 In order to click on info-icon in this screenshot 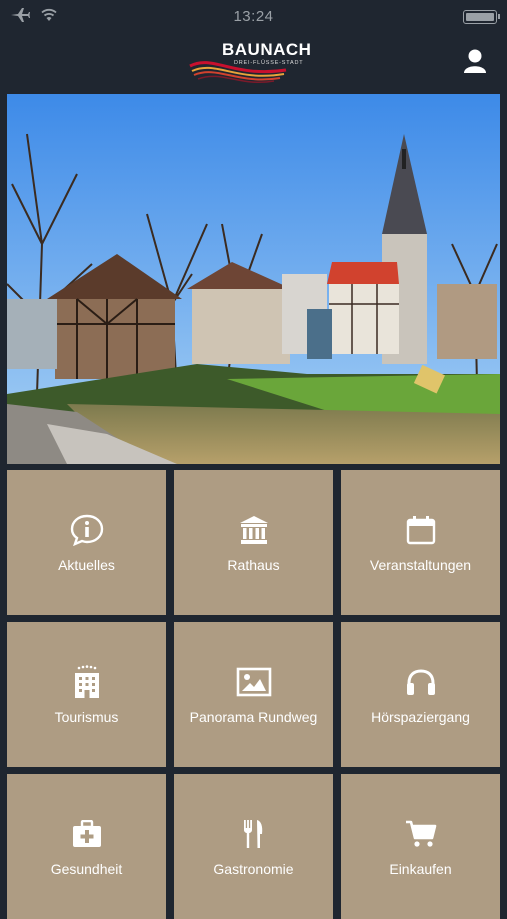, I will do `click(86, 530)`.